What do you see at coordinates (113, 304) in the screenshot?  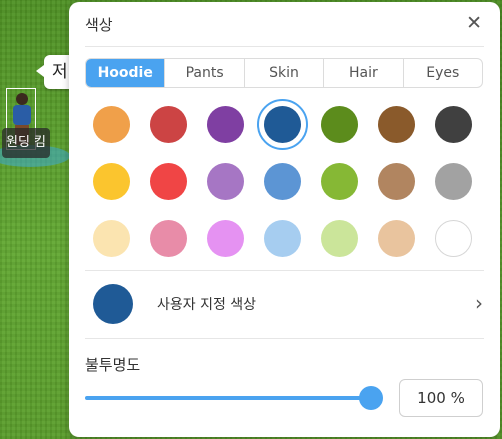 I see `custom-color-preview` at bounding box center [113, 304].